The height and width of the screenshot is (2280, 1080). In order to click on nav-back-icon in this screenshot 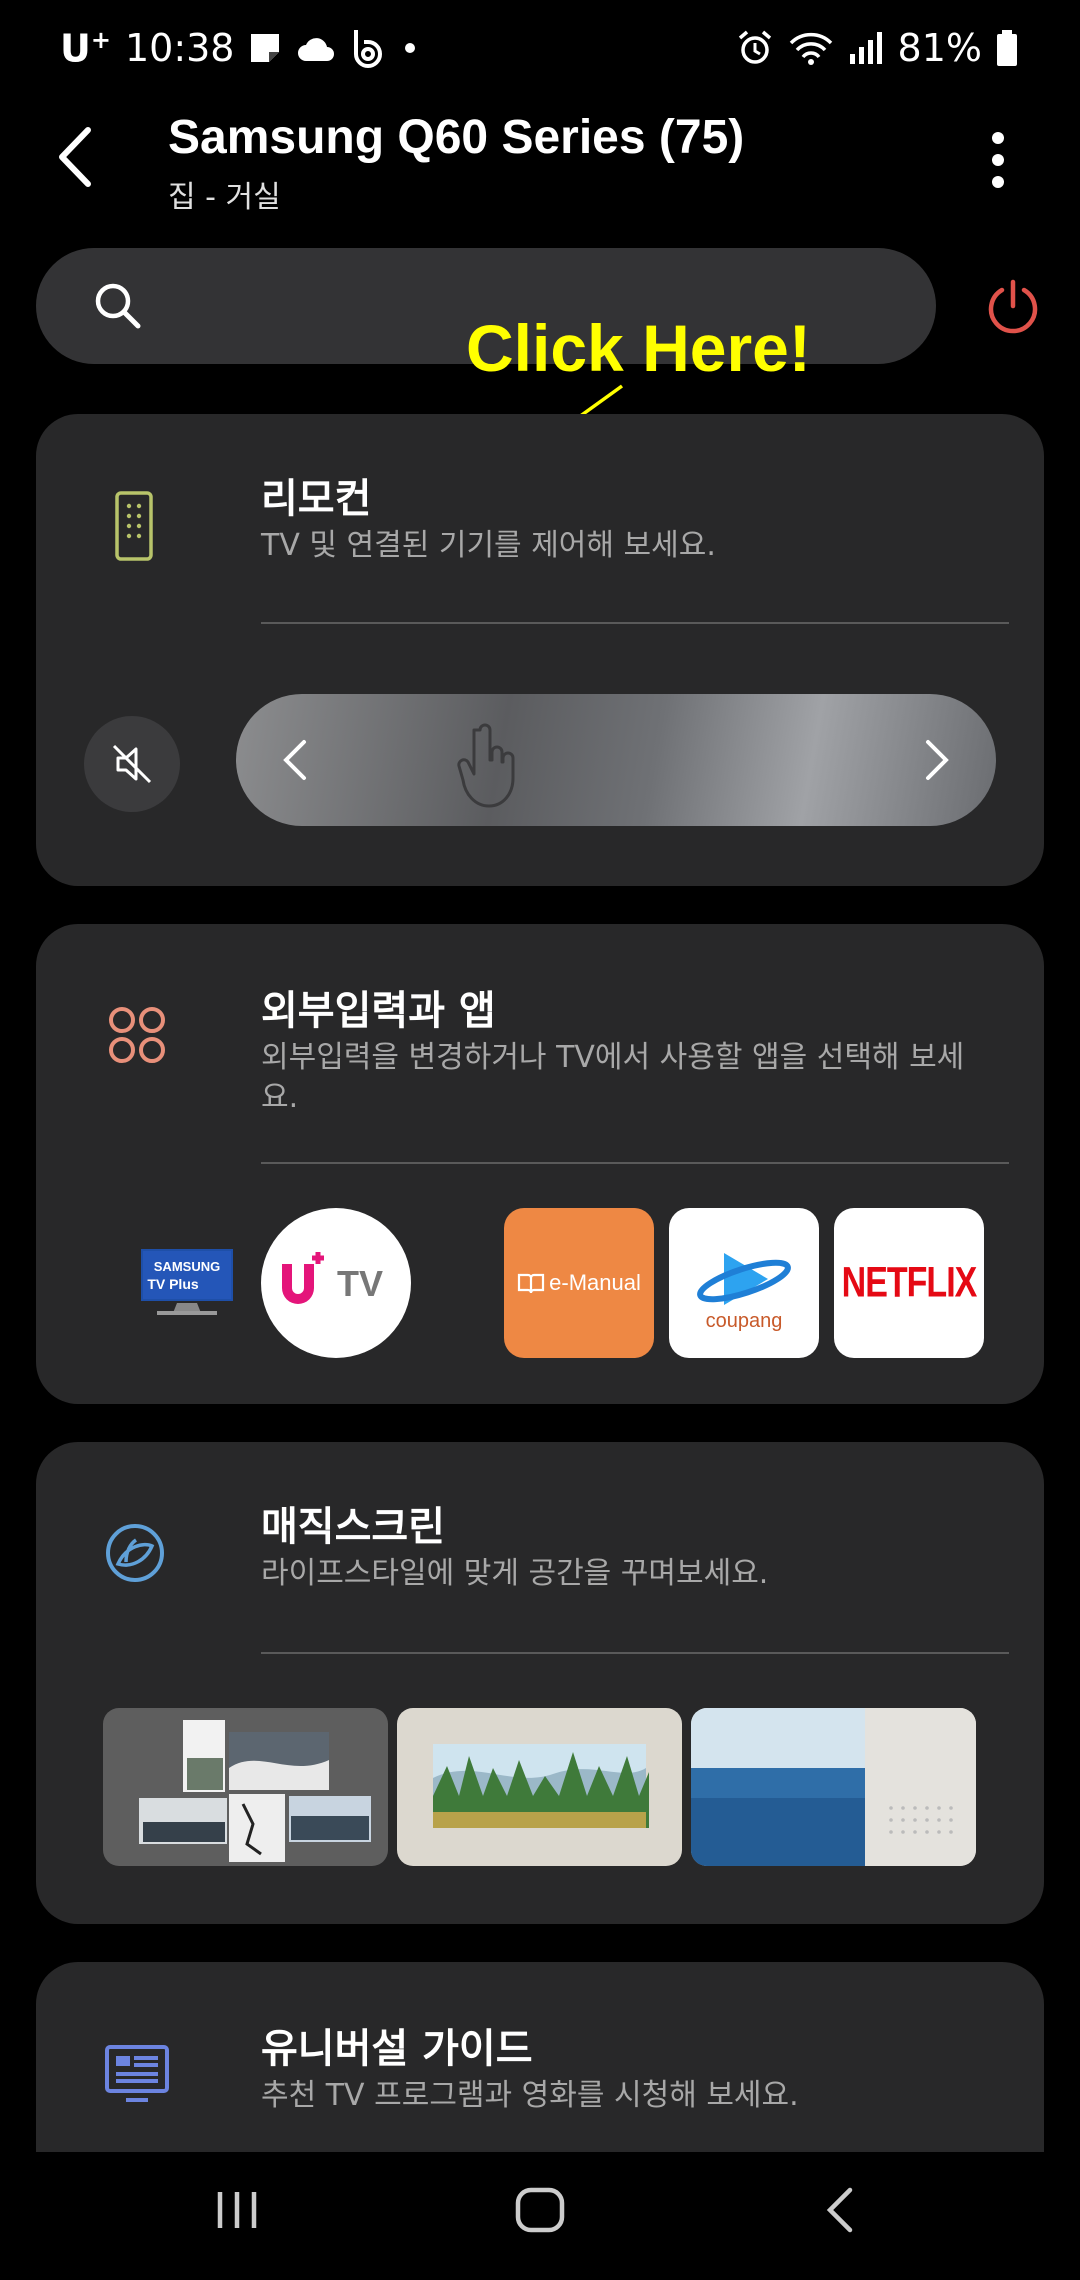, I will do `click(839, 2210)`.